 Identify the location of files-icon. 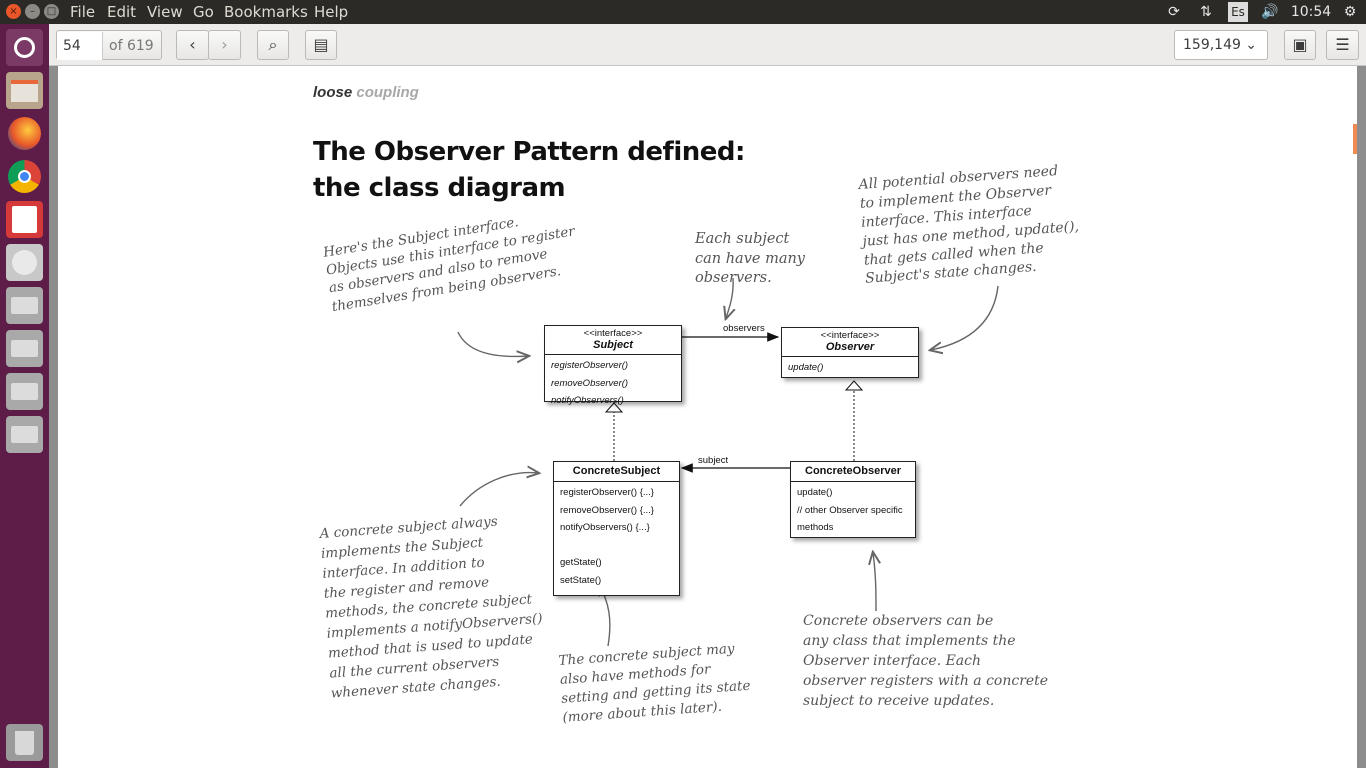
(24, 90).